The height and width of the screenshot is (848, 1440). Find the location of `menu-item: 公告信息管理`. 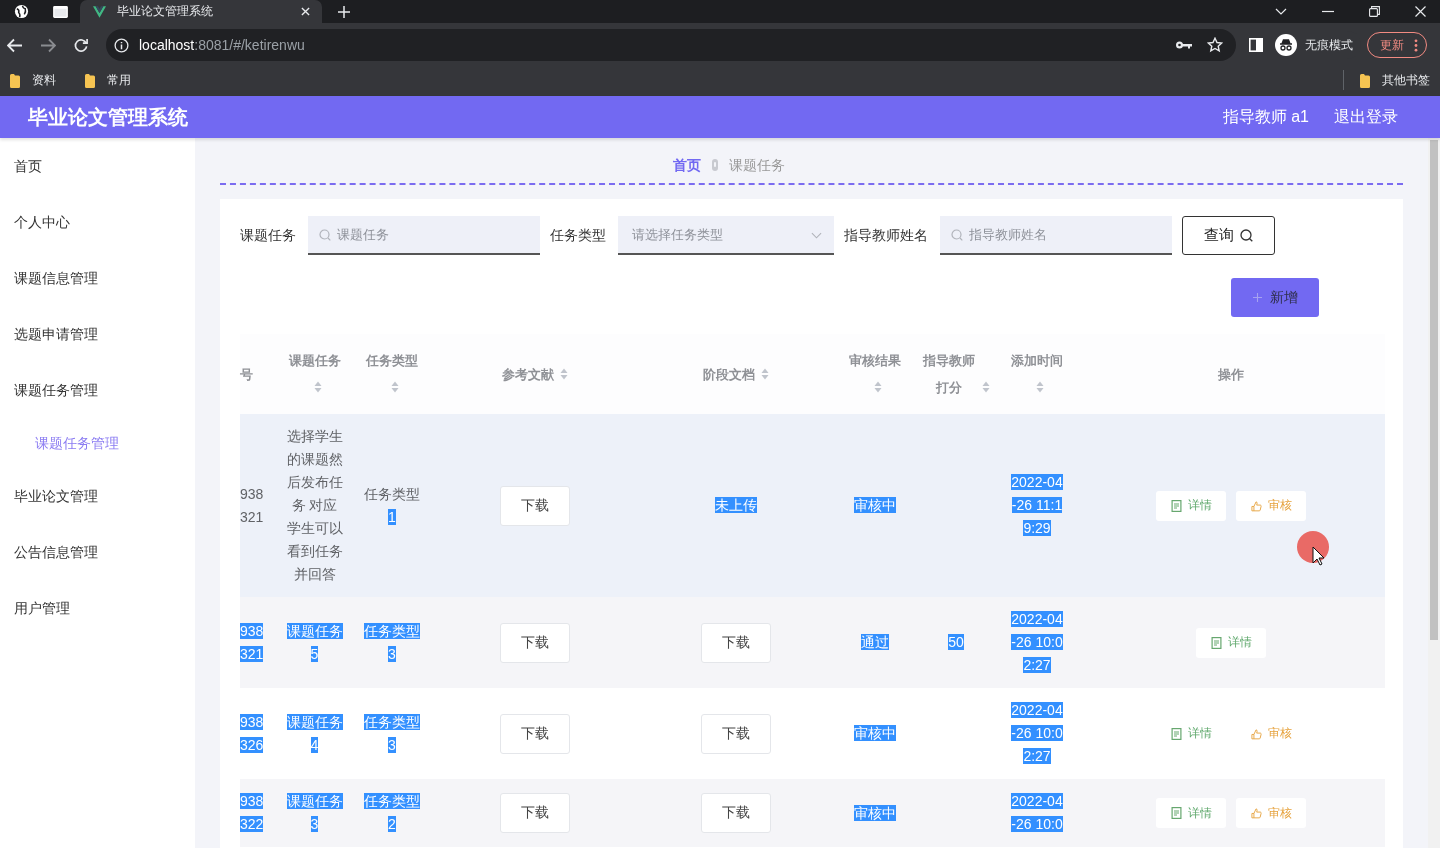

menu-item: 公告信息管理 is located at coordinates (97, 552).